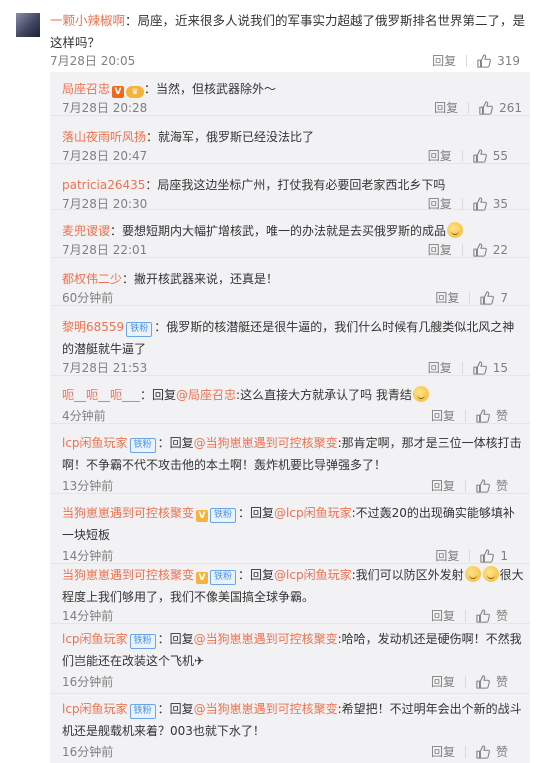  What do you see at coordinates (210, 89) in the screenshot?
I see `reply-body: ：当然，但核武器除外～` at bounding box center [210, 89].